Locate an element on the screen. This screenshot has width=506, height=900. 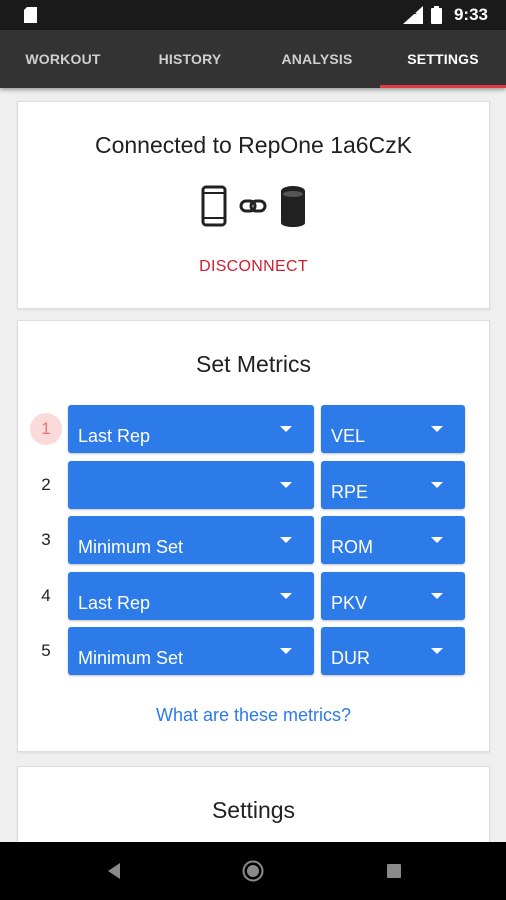
signal-icon: LTE is located at coordinates (412, 15).